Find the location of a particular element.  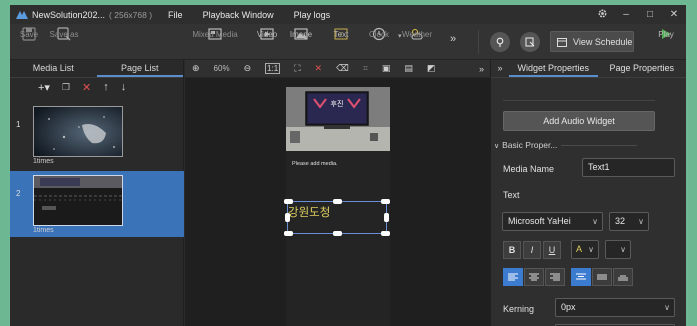

canvas-toolbar: ⊕ 60% ⊖ 1:1 ⛶ ✕ ⌫ ⌗ ▣ ▤ ◩ » is located at coordinates (337, 69).